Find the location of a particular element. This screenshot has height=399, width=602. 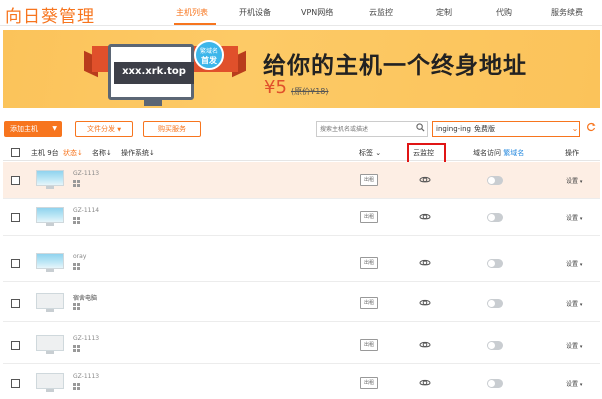

nav-custom: 定制 is located at coordinates (444, 12).